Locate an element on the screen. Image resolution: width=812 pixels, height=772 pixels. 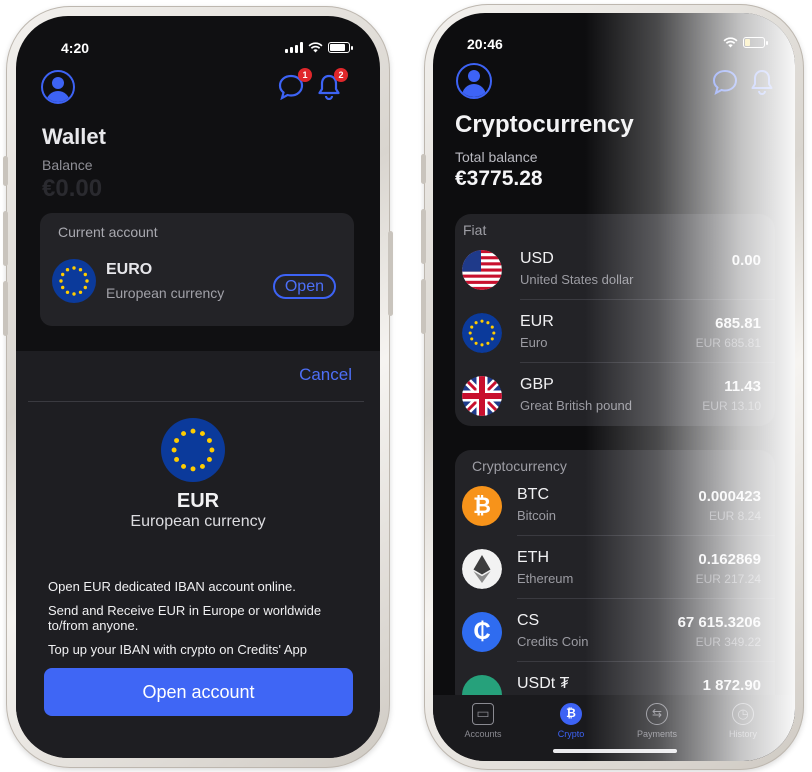
crypto-page-title: Cryptocurrency is located at coordinates (544, 124).